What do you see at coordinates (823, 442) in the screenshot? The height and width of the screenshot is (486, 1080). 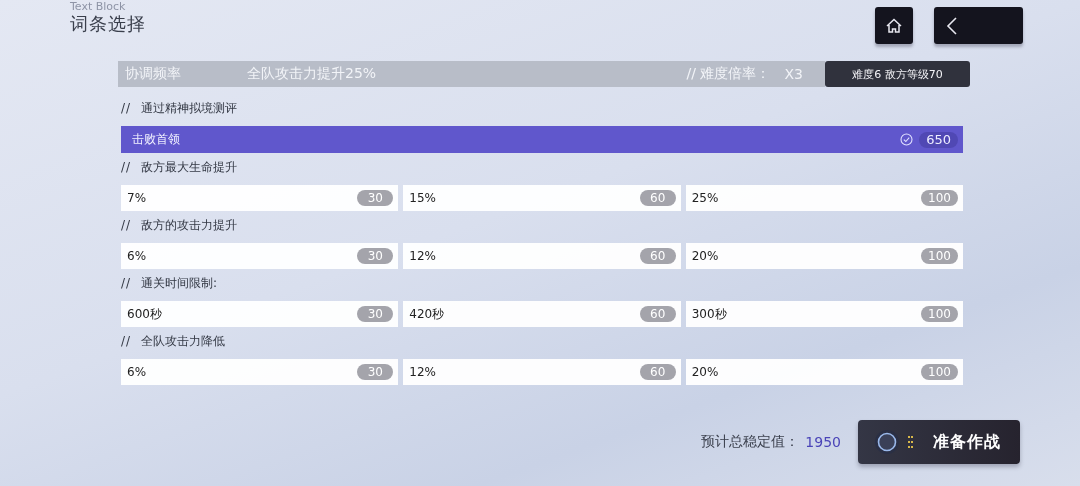 I see `total-value: 1950` at bounding box center [823, 442].